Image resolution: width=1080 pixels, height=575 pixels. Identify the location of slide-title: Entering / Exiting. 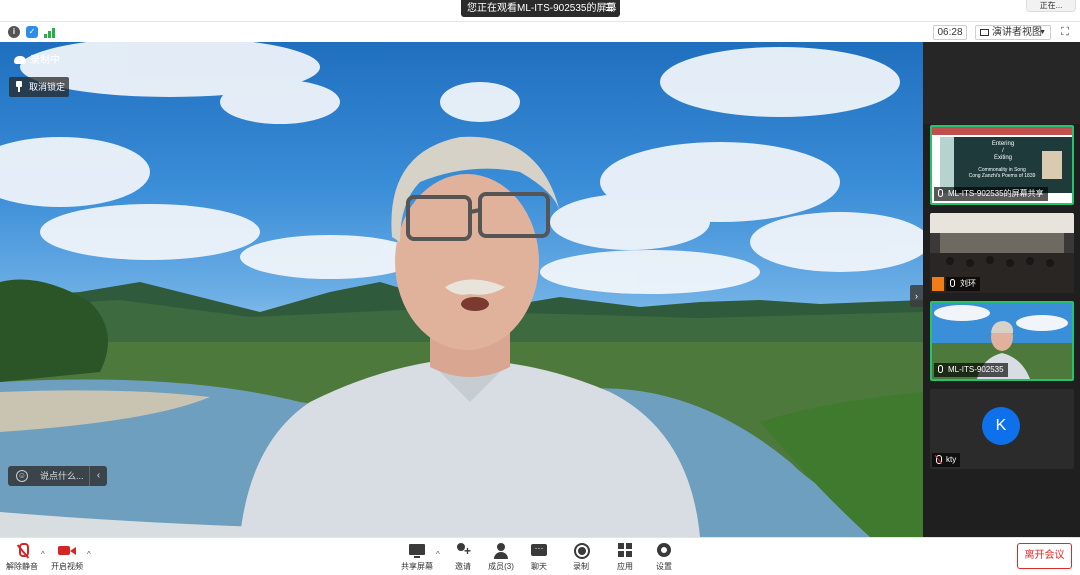
(1003, 151).